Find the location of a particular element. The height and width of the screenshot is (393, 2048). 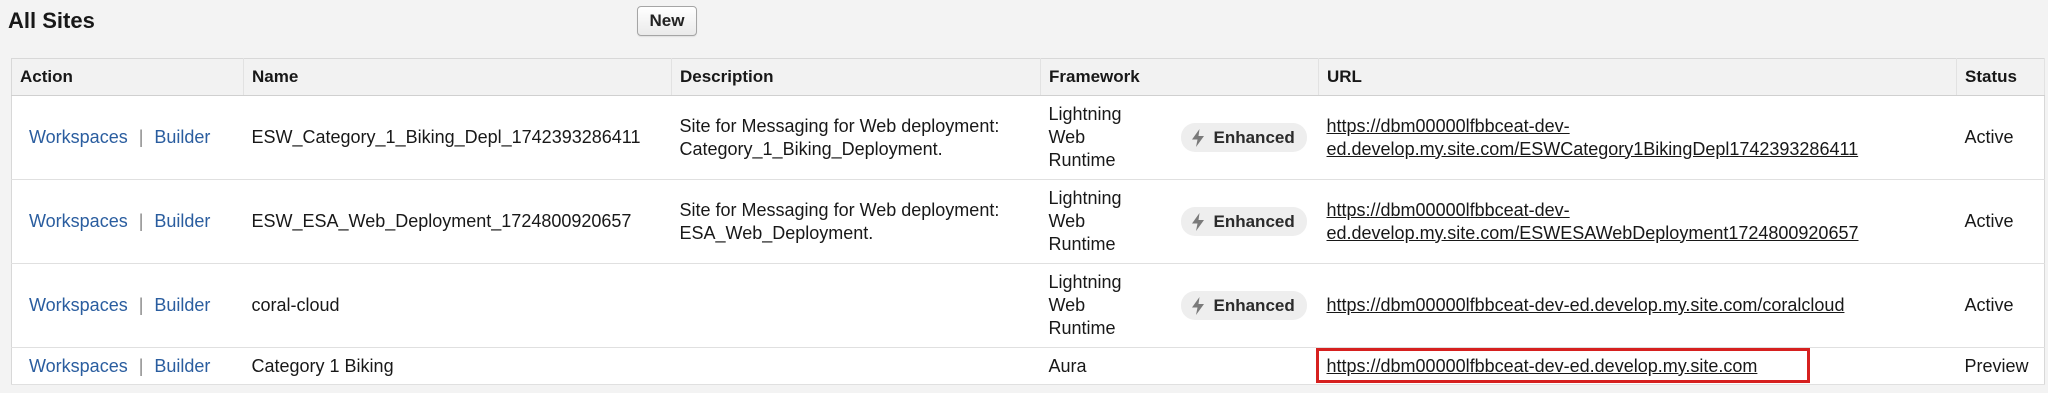

site-name-cell: coral-cloud is located at coordinates (457, 305).